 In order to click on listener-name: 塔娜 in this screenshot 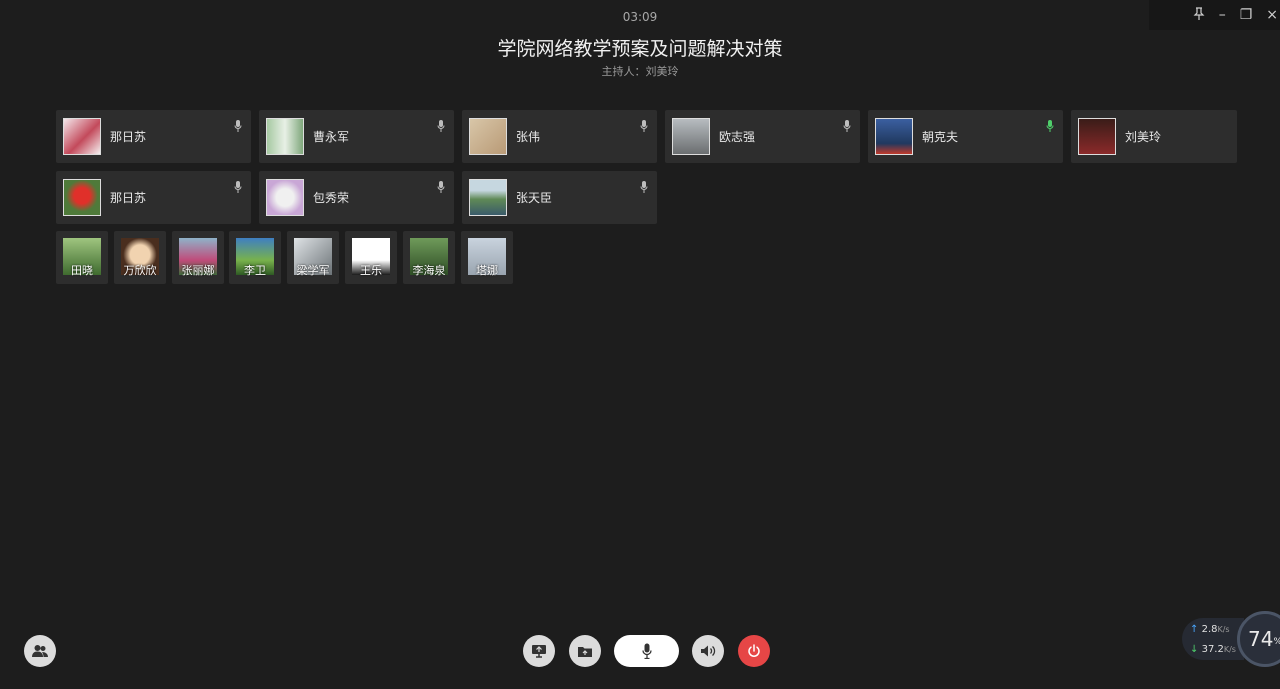, I will do `click(487, 270)`.